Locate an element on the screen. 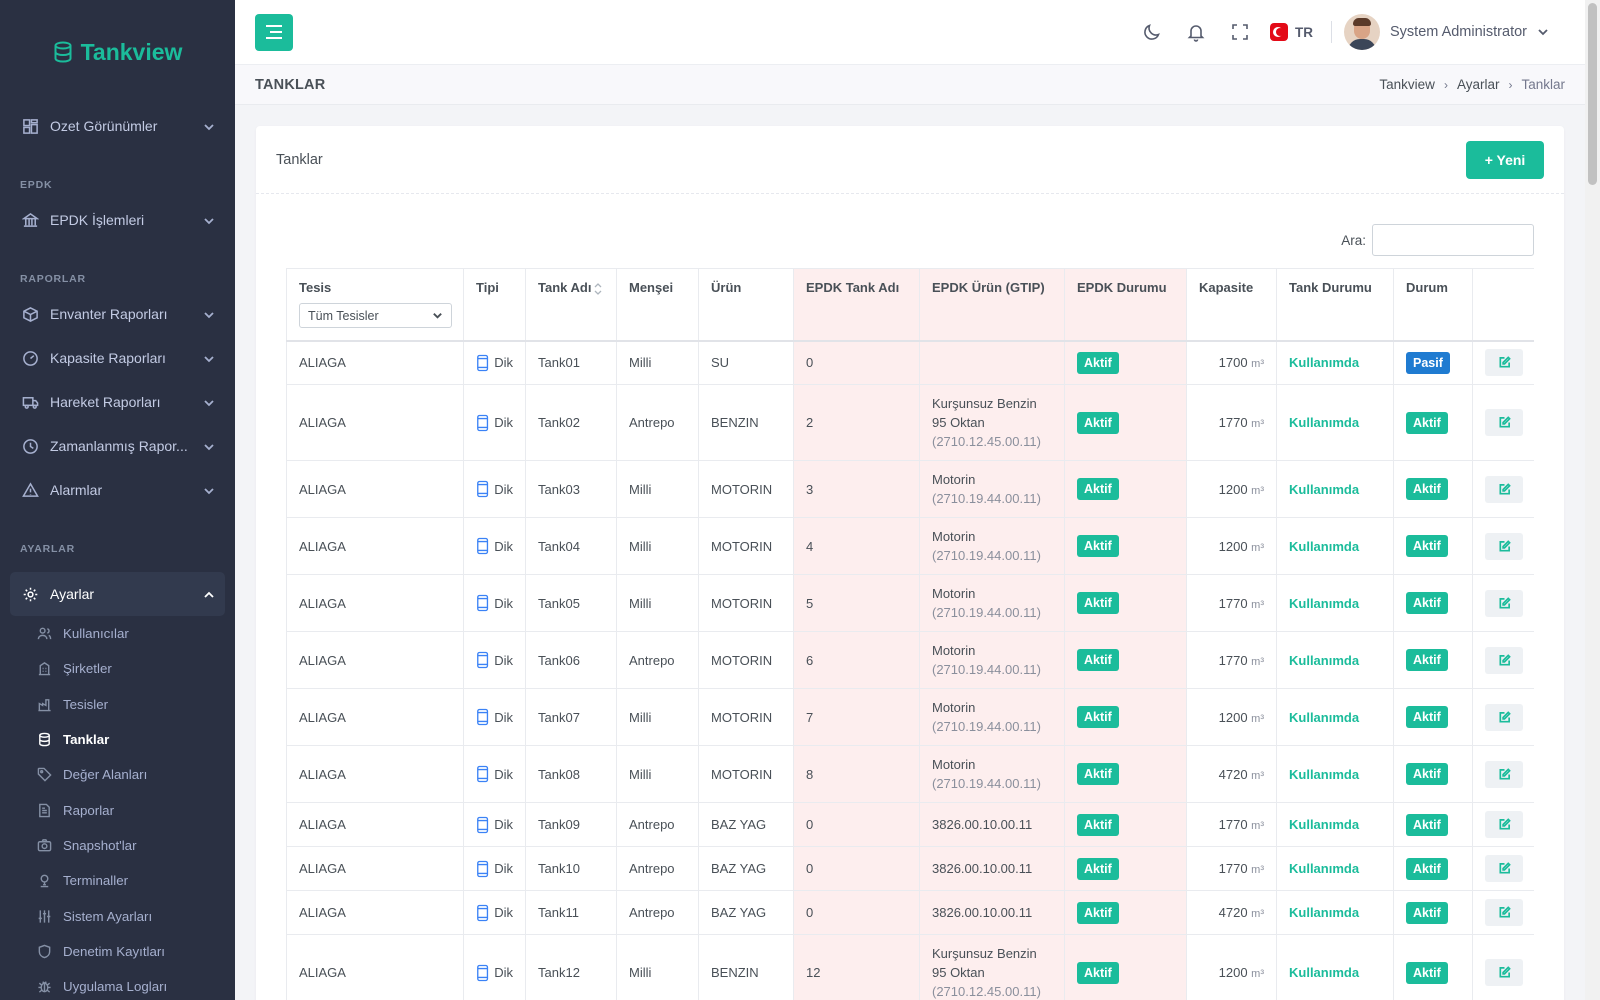  cell-epdk-durumu: Aktif is located at coordinates (1125, 774).